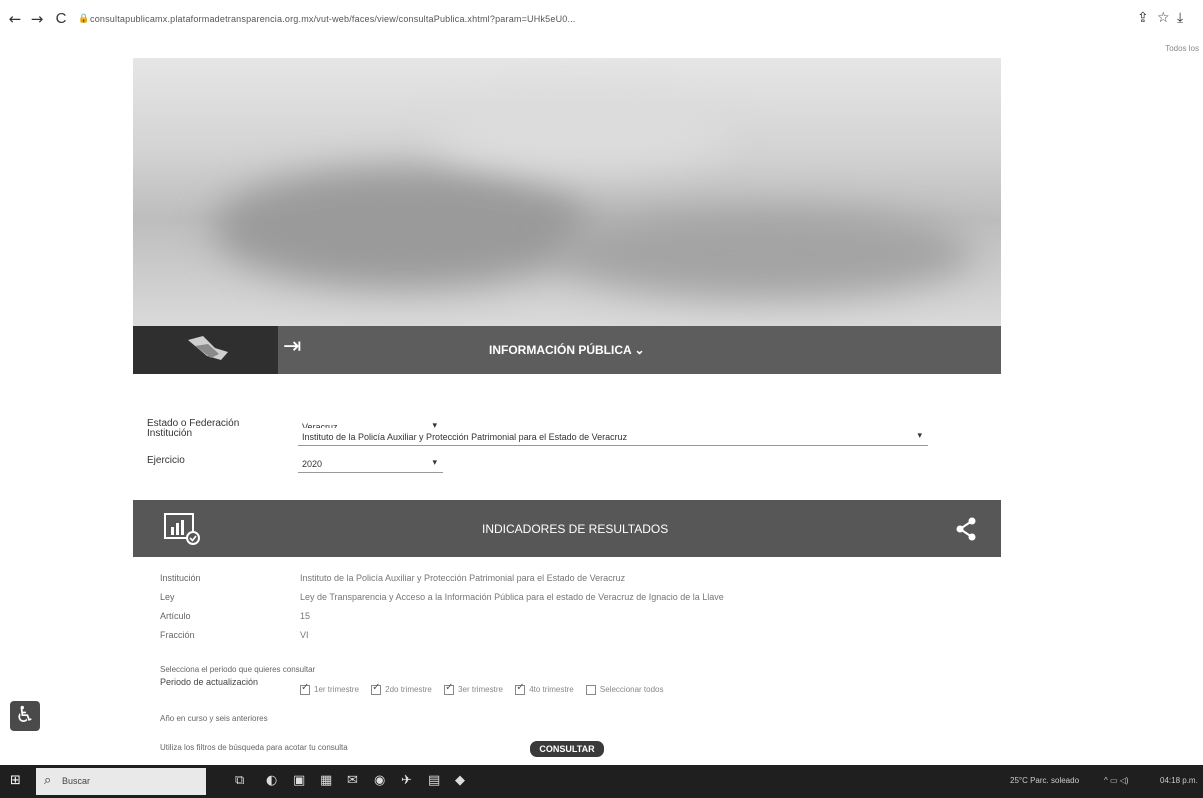 Image resolution: width=1203 pixels, height=798 pixels. I want to click on forward-icon: →, so click(37, 19).